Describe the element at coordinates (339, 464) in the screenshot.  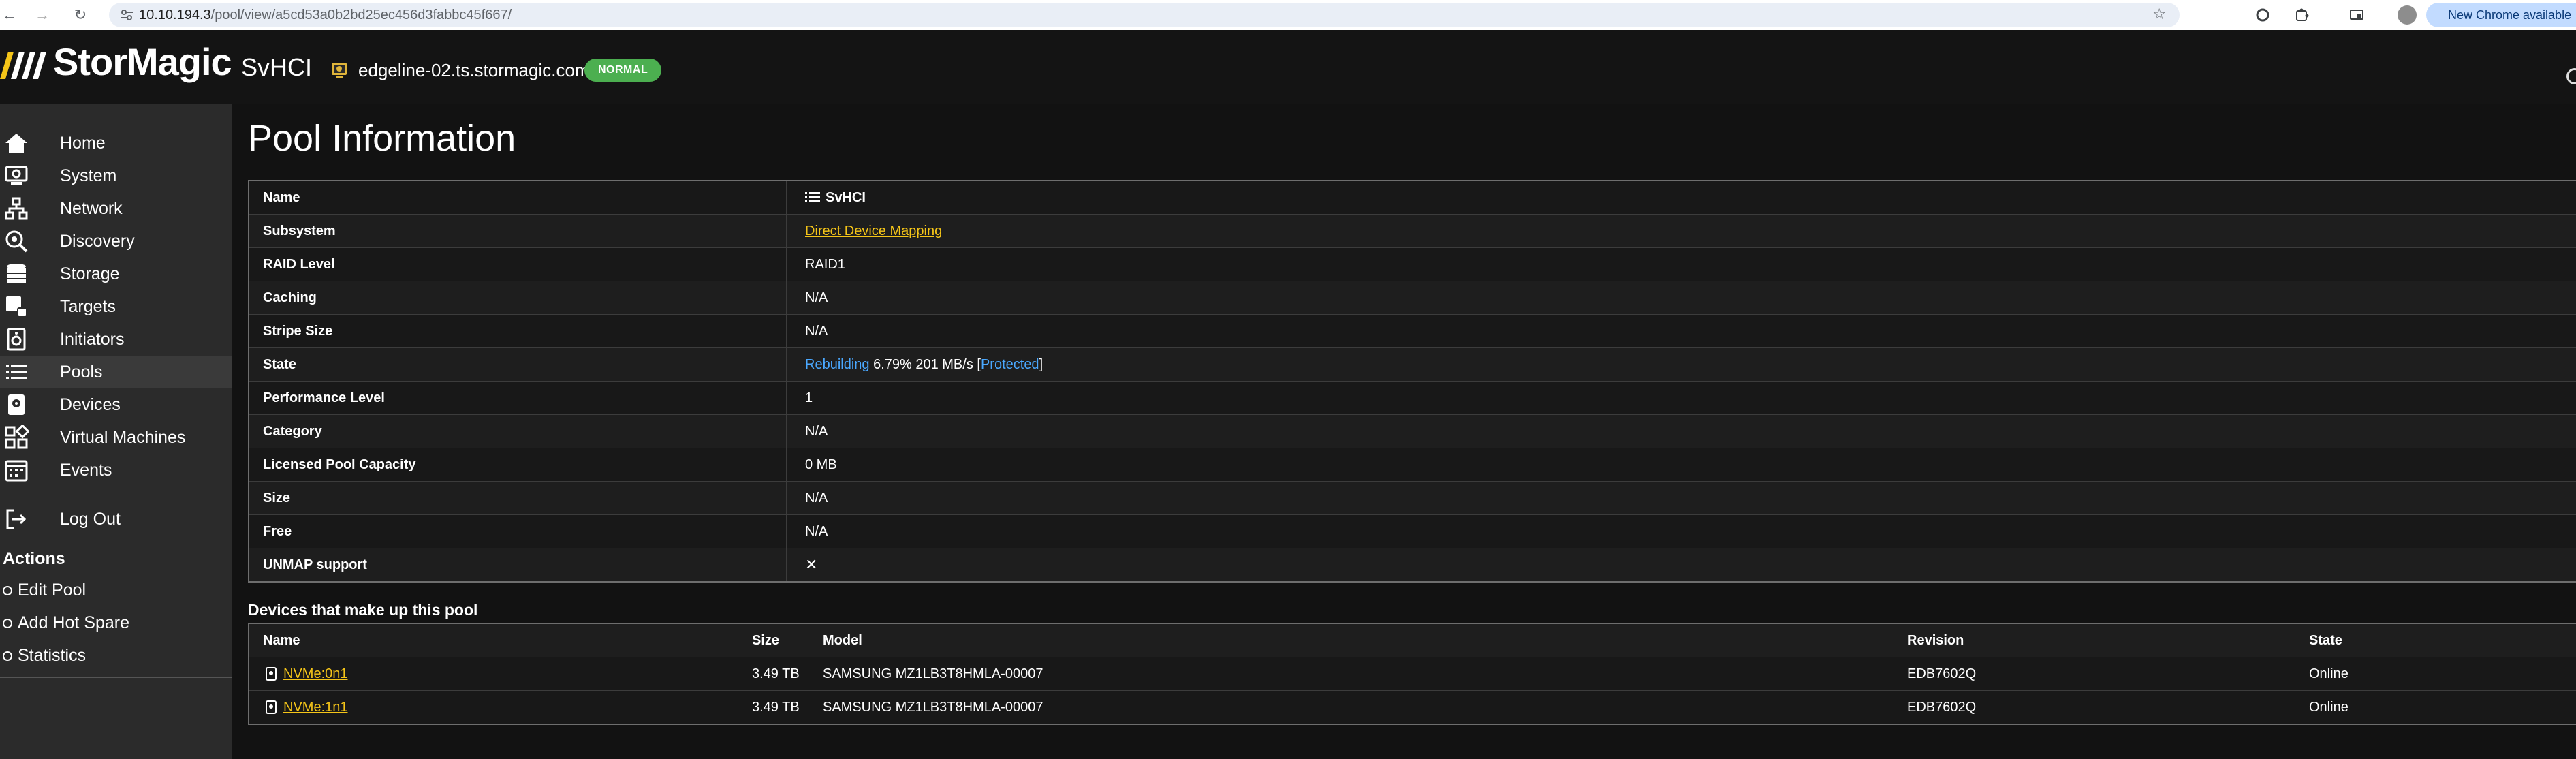
I see `info-key: Licensed Pool Capacity` at that location.